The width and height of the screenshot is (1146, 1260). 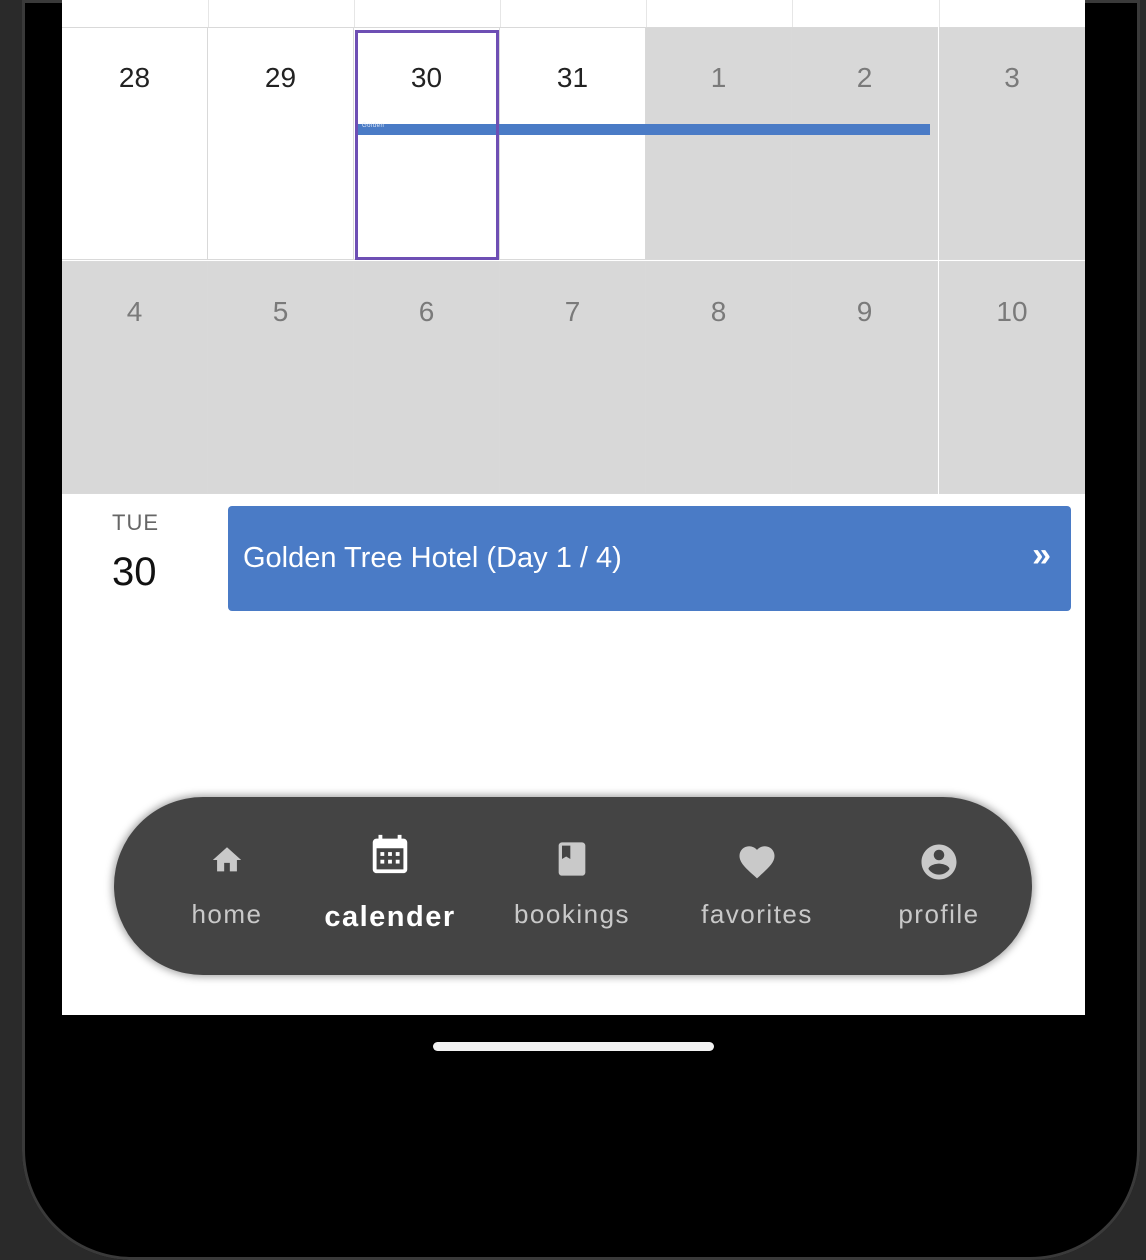 What do you see at coordinates (135, 377) in the screenshot?
I see `calendar-day-cell-next-month: 4` at bounding box center [135, 377].